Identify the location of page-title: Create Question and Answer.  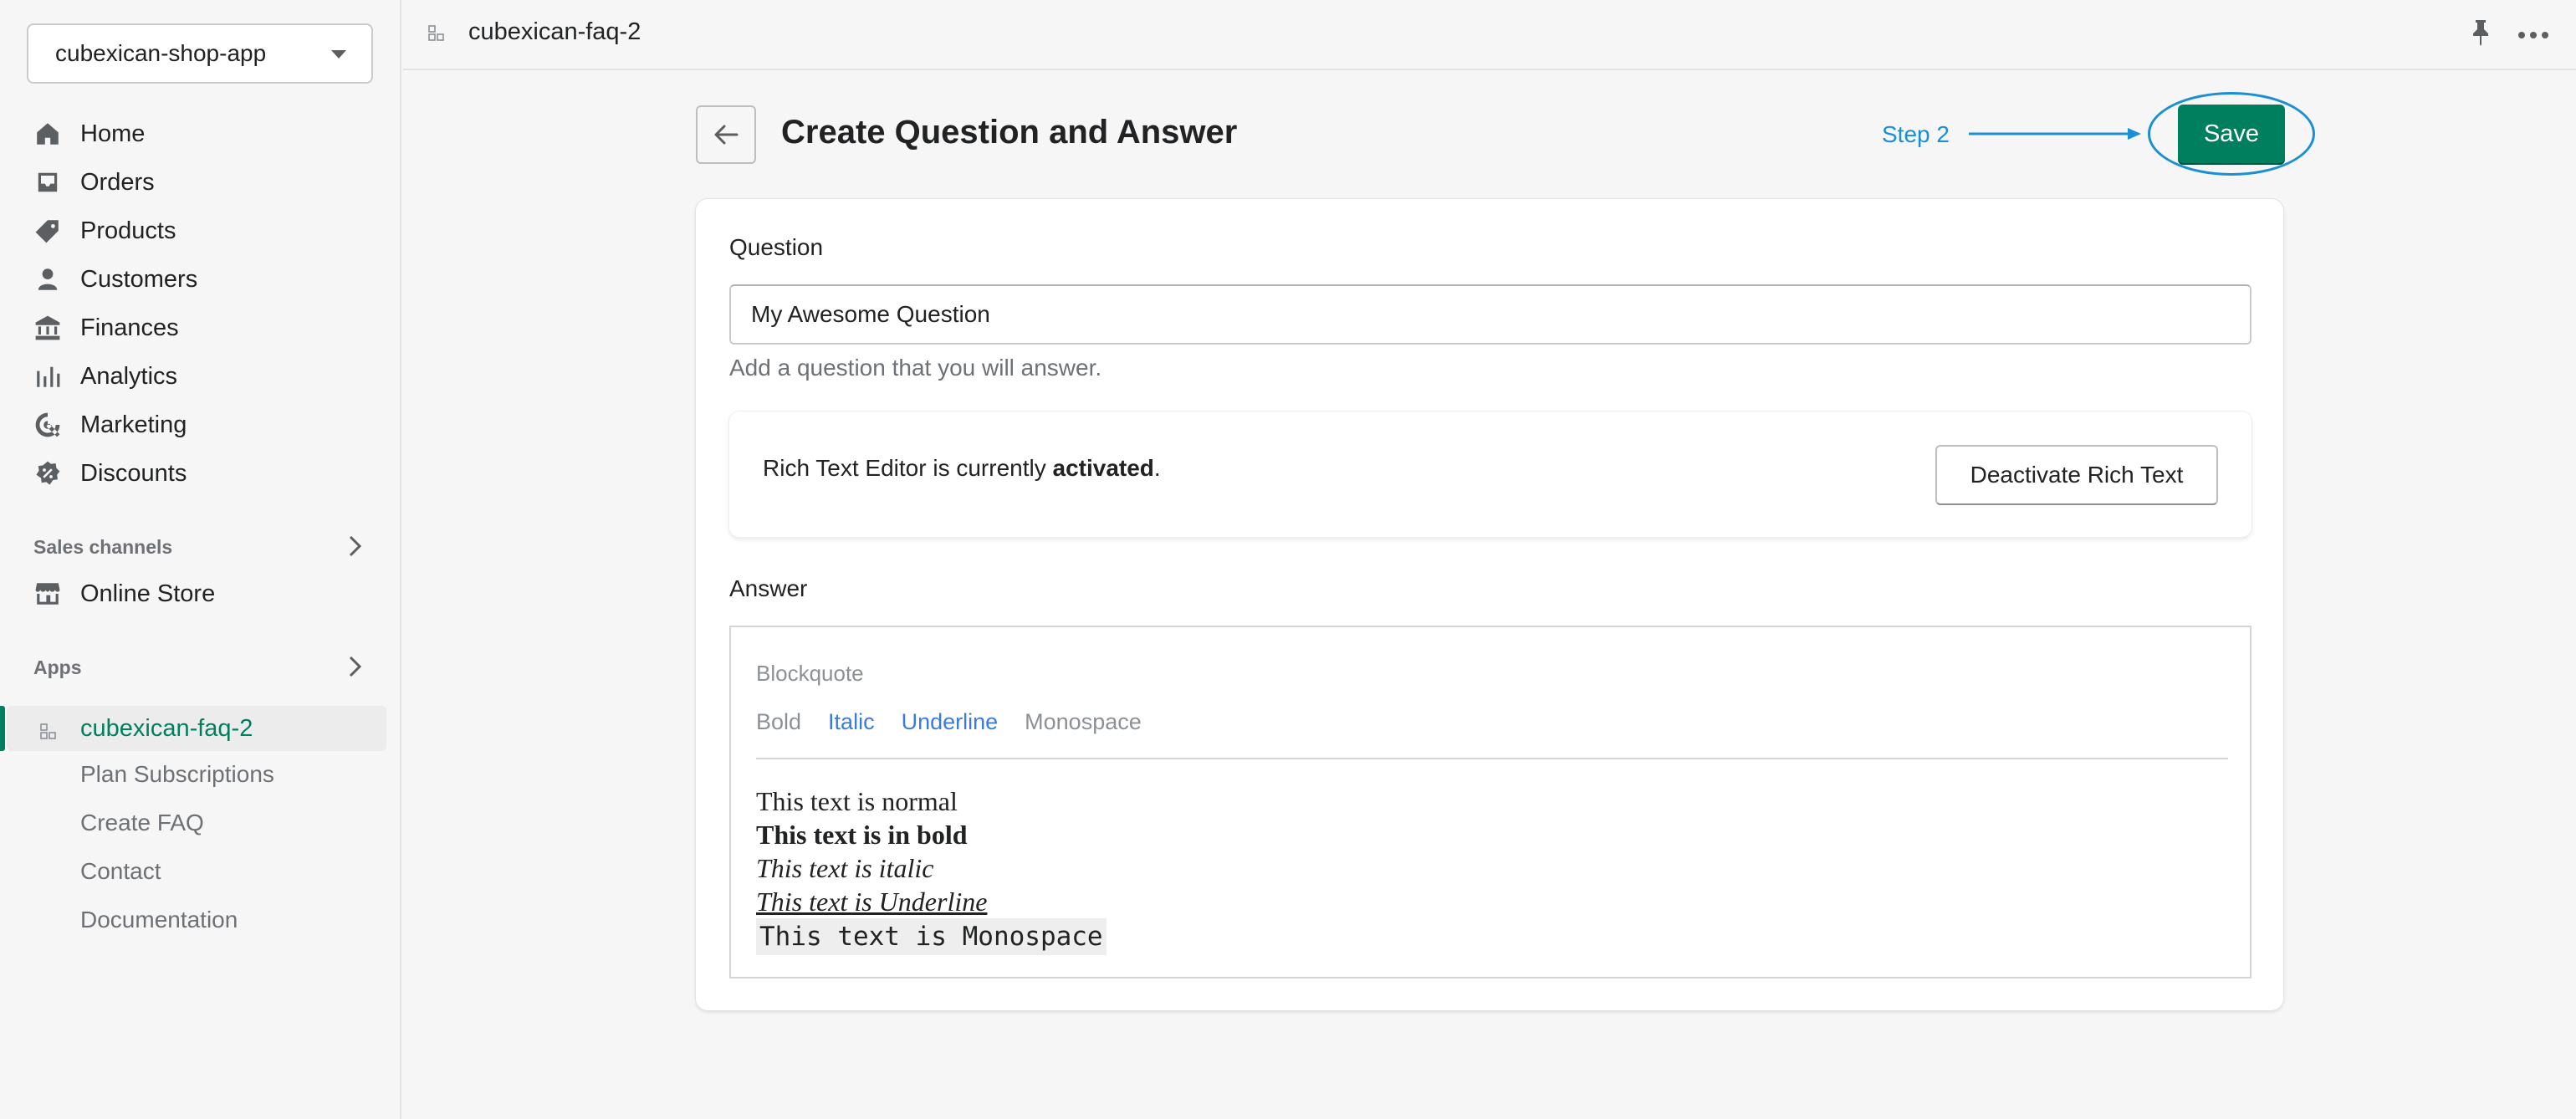
(1009, 132).